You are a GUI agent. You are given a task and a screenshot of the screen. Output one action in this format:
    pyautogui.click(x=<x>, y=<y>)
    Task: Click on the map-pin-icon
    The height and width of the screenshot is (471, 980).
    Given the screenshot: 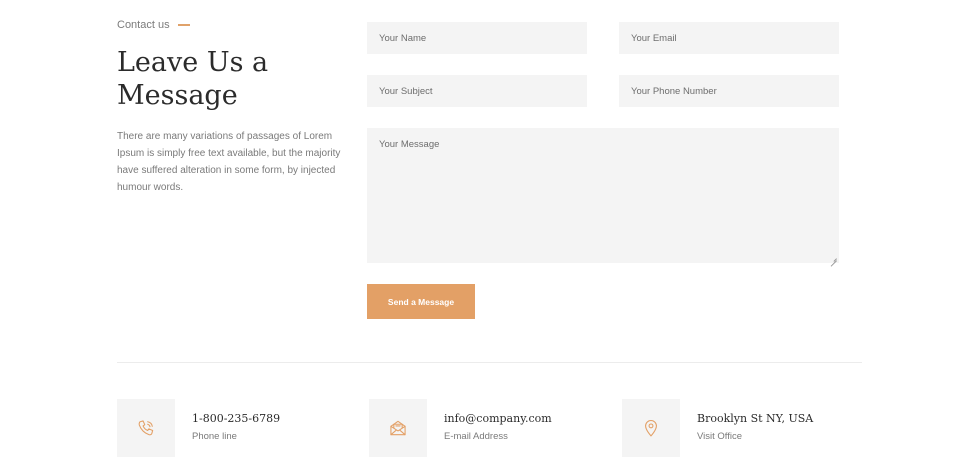 What is the action you would take?
    pyautogui.click(x=651, y=428)
    